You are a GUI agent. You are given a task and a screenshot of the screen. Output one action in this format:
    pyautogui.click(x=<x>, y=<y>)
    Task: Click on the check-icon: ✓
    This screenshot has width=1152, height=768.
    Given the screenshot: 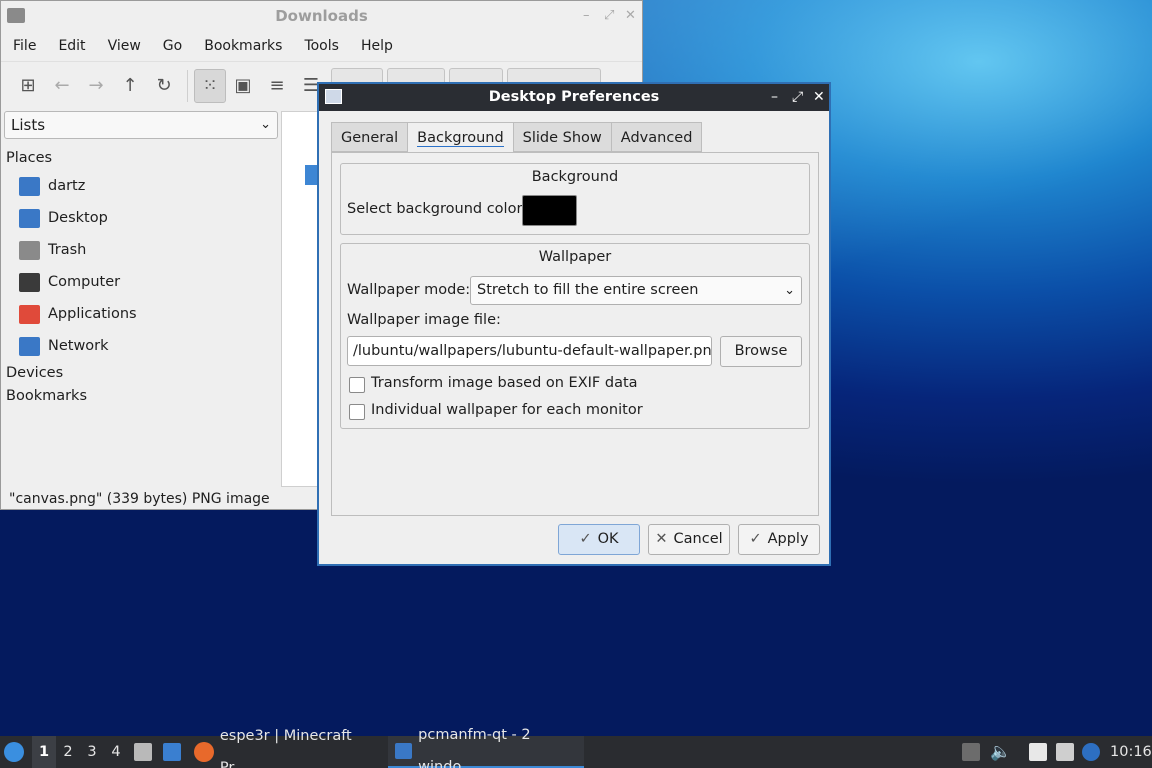 What is the action you would take?
    pyautogui.click(x=585, y=539)
    